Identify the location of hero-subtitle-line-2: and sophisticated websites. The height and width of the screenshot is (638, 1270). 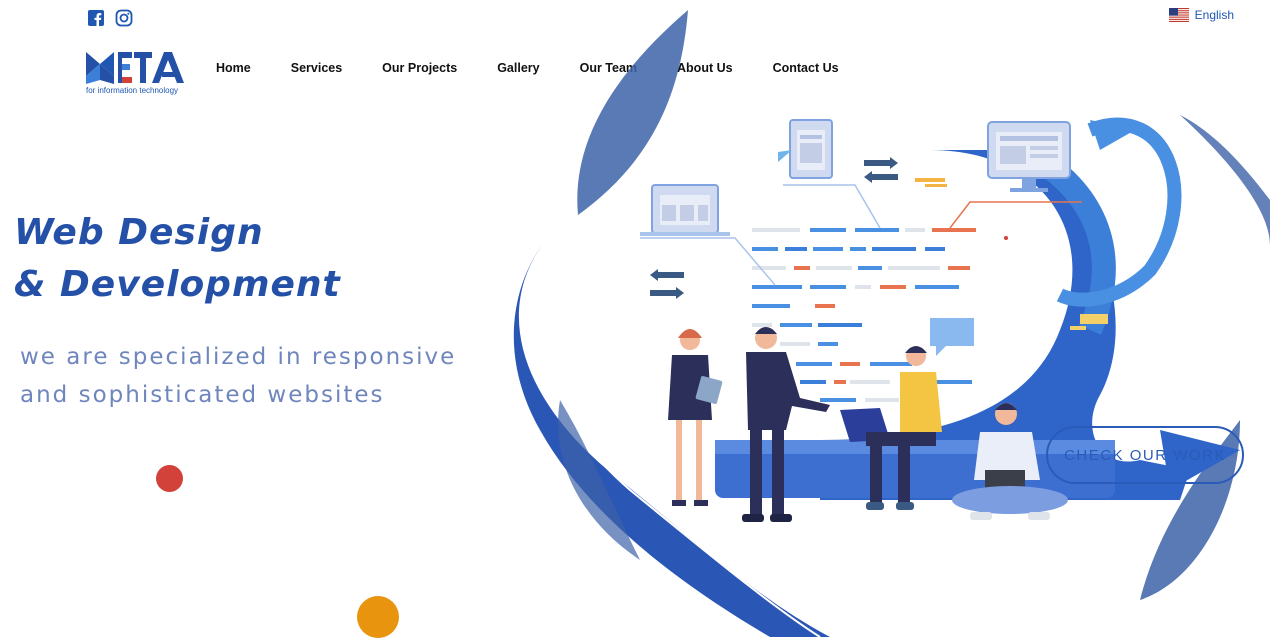
(202, 395).